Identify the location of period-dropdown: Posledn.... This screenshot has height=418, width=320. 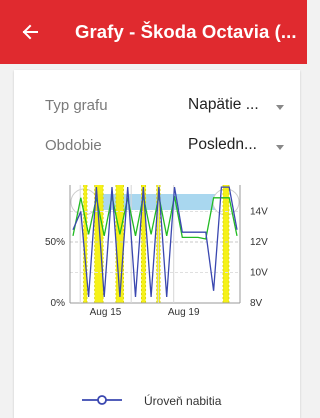
(222, 145).